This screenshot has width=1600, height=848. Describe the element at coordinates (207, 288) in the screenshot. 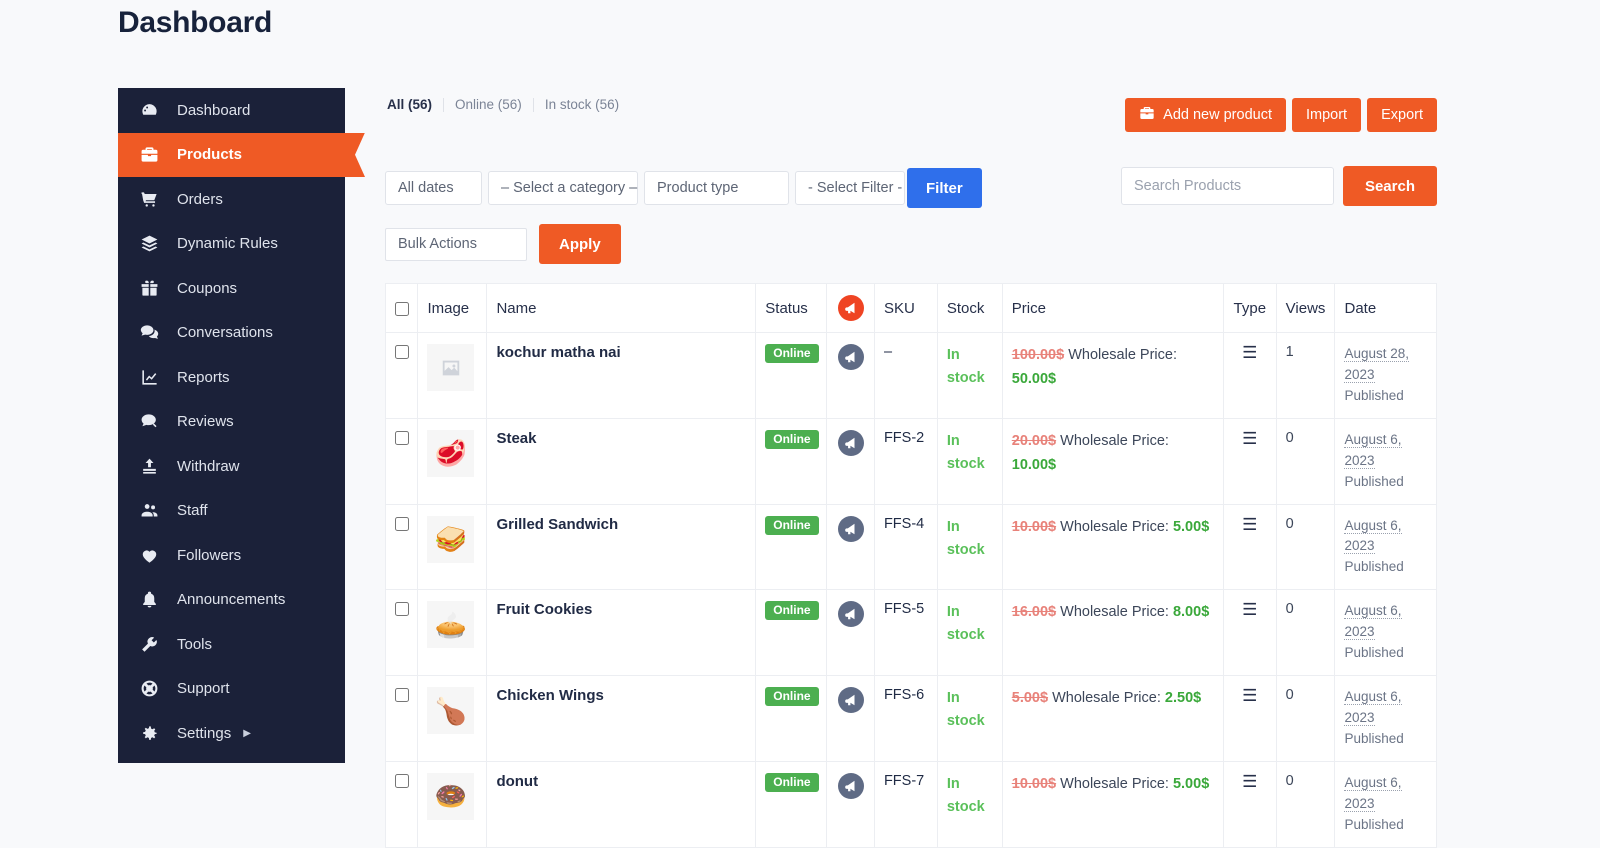

I see `sidebar-item-label: Coupons` at that location.